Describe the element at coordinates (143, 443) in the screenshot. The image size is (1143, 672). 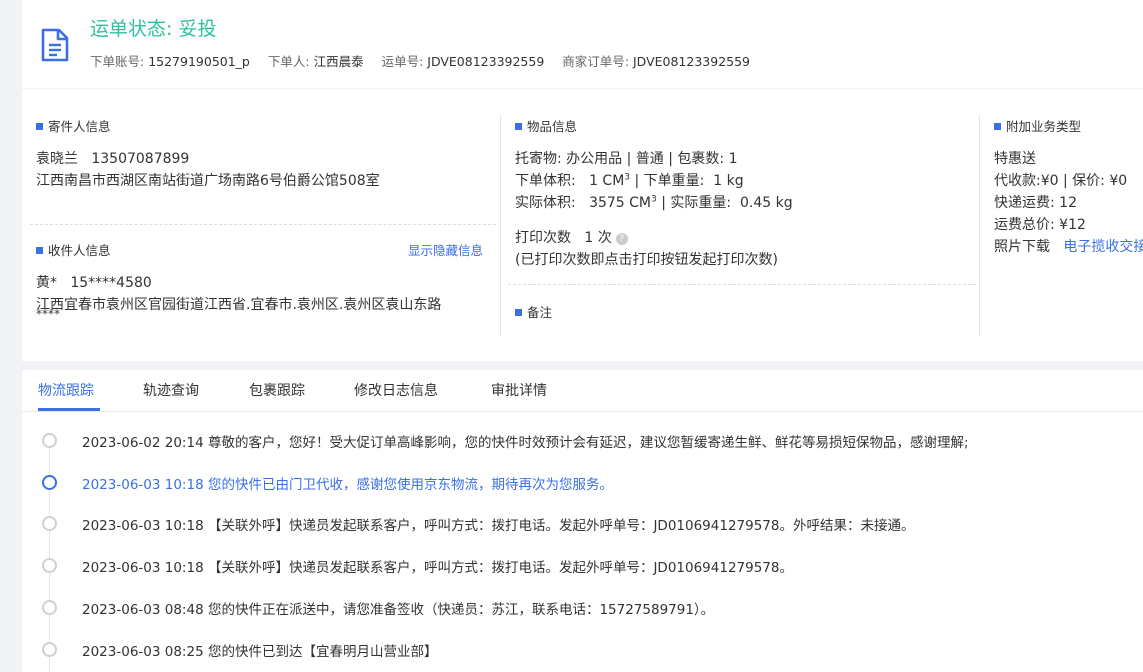
I see `event-time: 2023-06-02 20:14` at that location.